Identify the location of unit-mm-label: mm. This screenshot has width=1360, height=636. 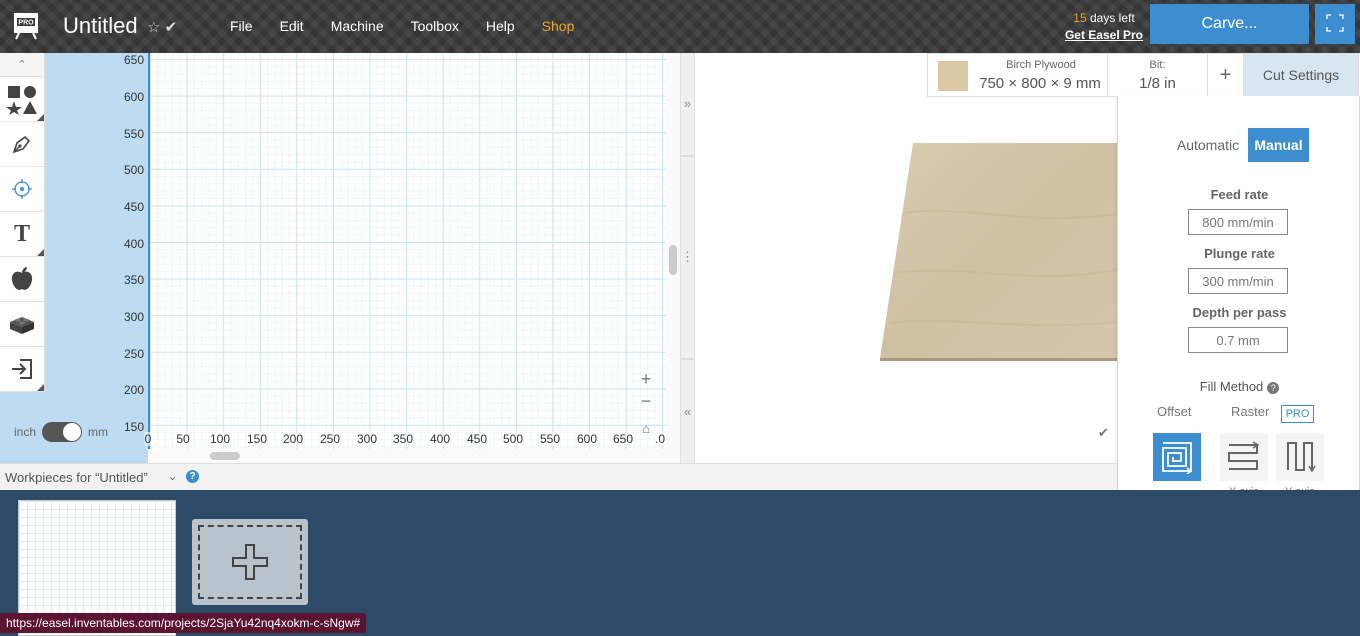
(98, 432).